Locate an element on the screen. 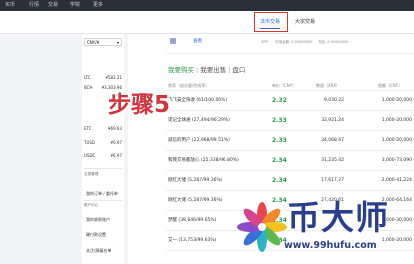 This screenshot has height=264, width=414. coin-symbol: LTC is located at coordinates (87, 77).